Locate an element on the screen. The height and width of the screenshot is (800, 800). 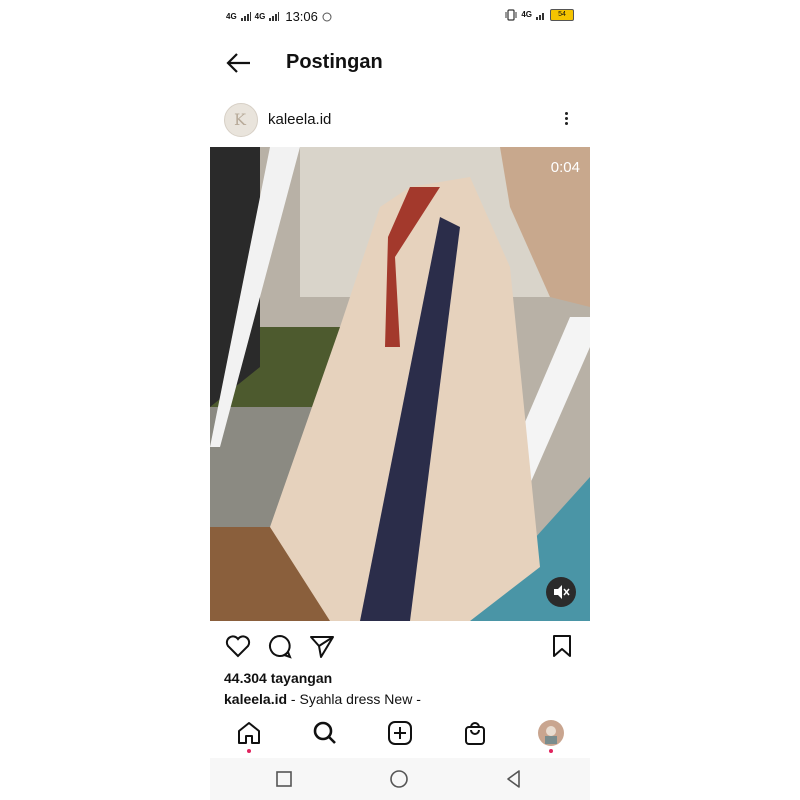
post-header: K kaleela.id is located at coordinates (400, 120).